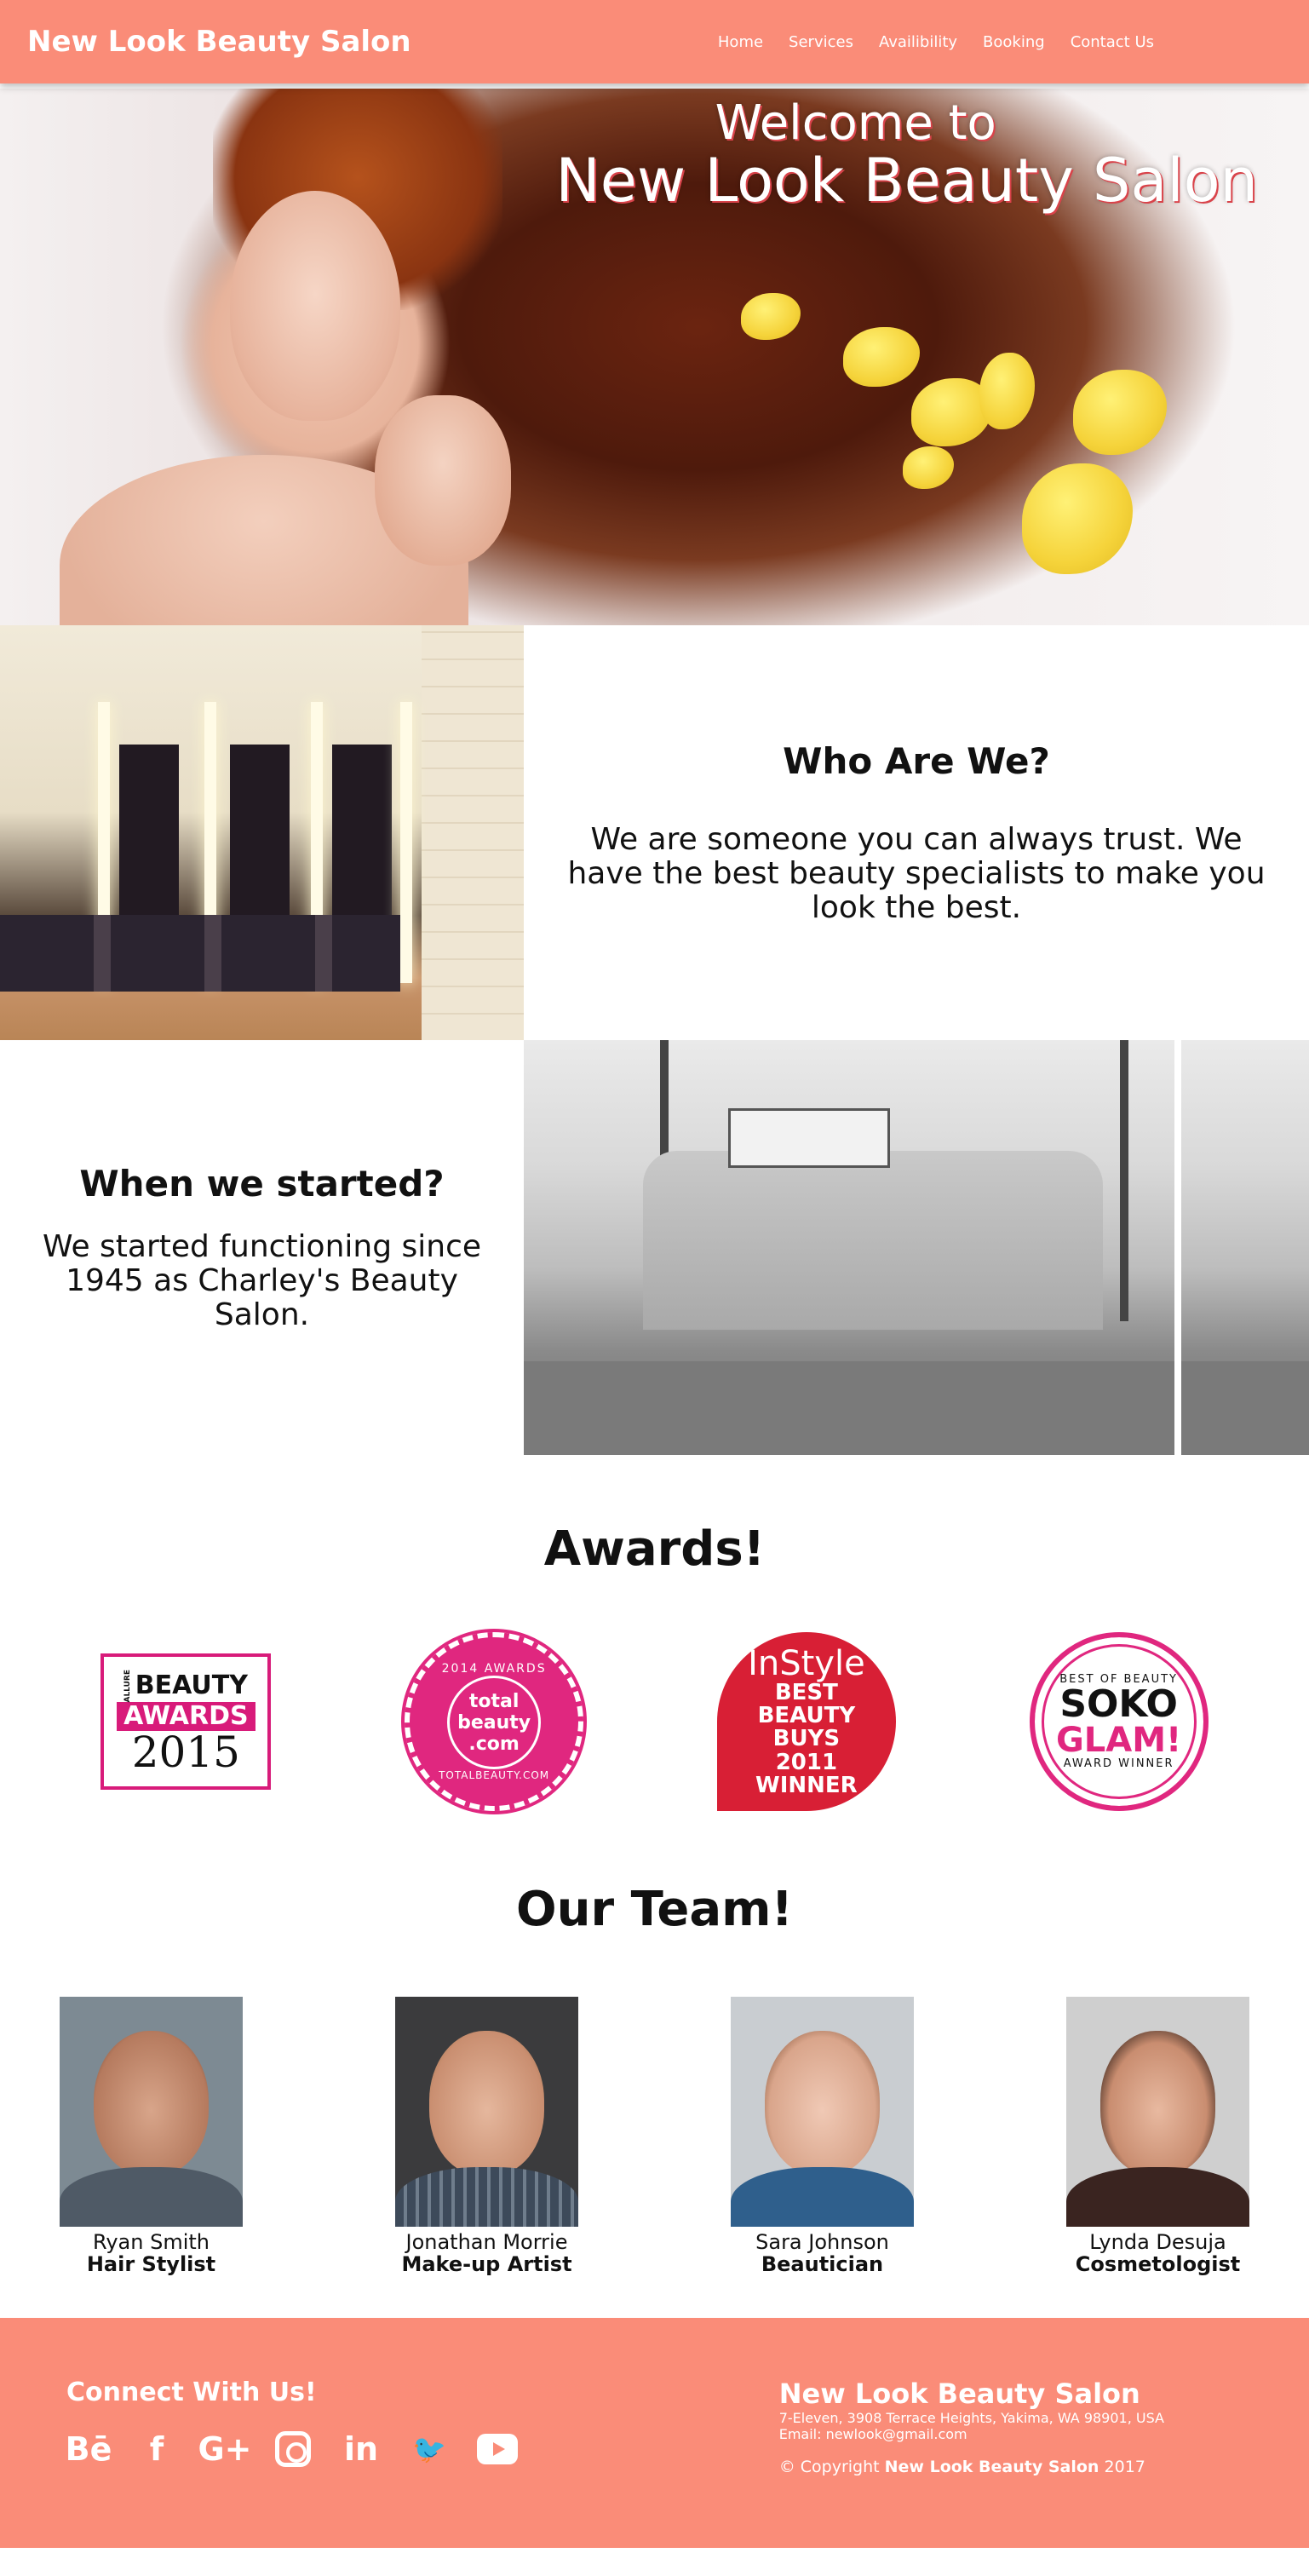  Describe the element at coordinates (916, 761) in the screenshot. I see `about-title: Who Are We?` at that location.